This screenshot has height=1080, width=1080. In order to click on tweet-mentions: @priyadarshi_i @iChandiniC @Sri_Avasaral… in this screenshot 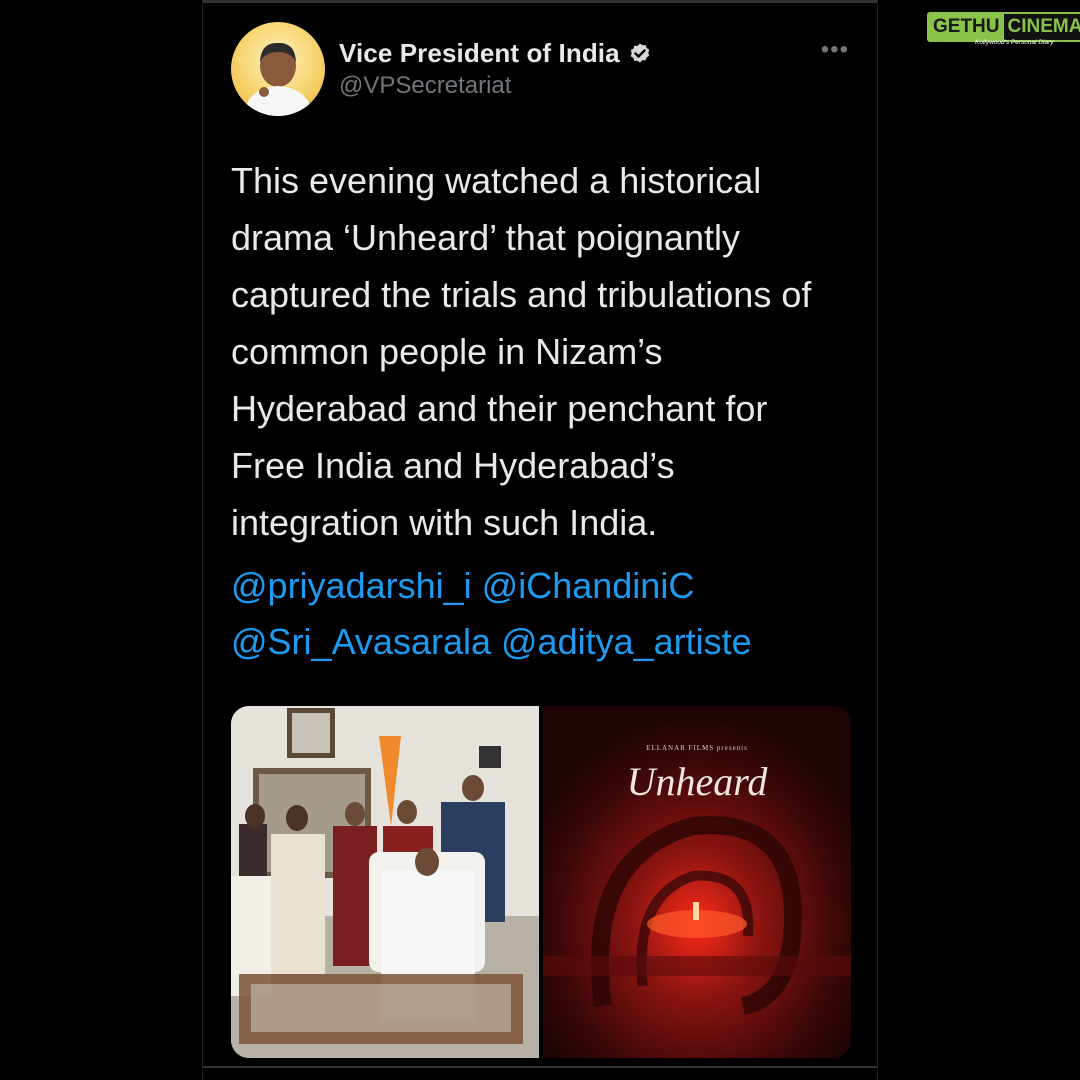, I will do `click(546, 614)`.